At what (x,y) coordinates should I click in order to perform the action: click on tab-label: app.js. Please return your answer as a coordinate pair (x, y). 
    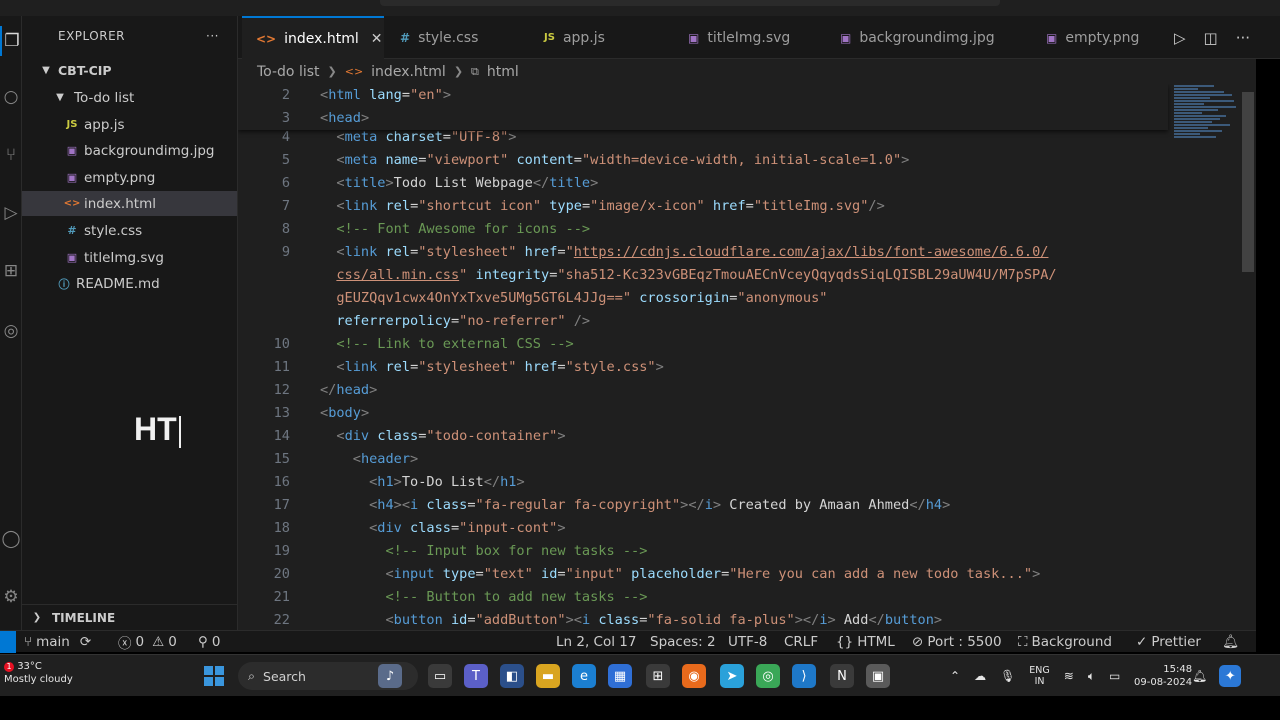
    Looking at the image, I should click on (583, 37).